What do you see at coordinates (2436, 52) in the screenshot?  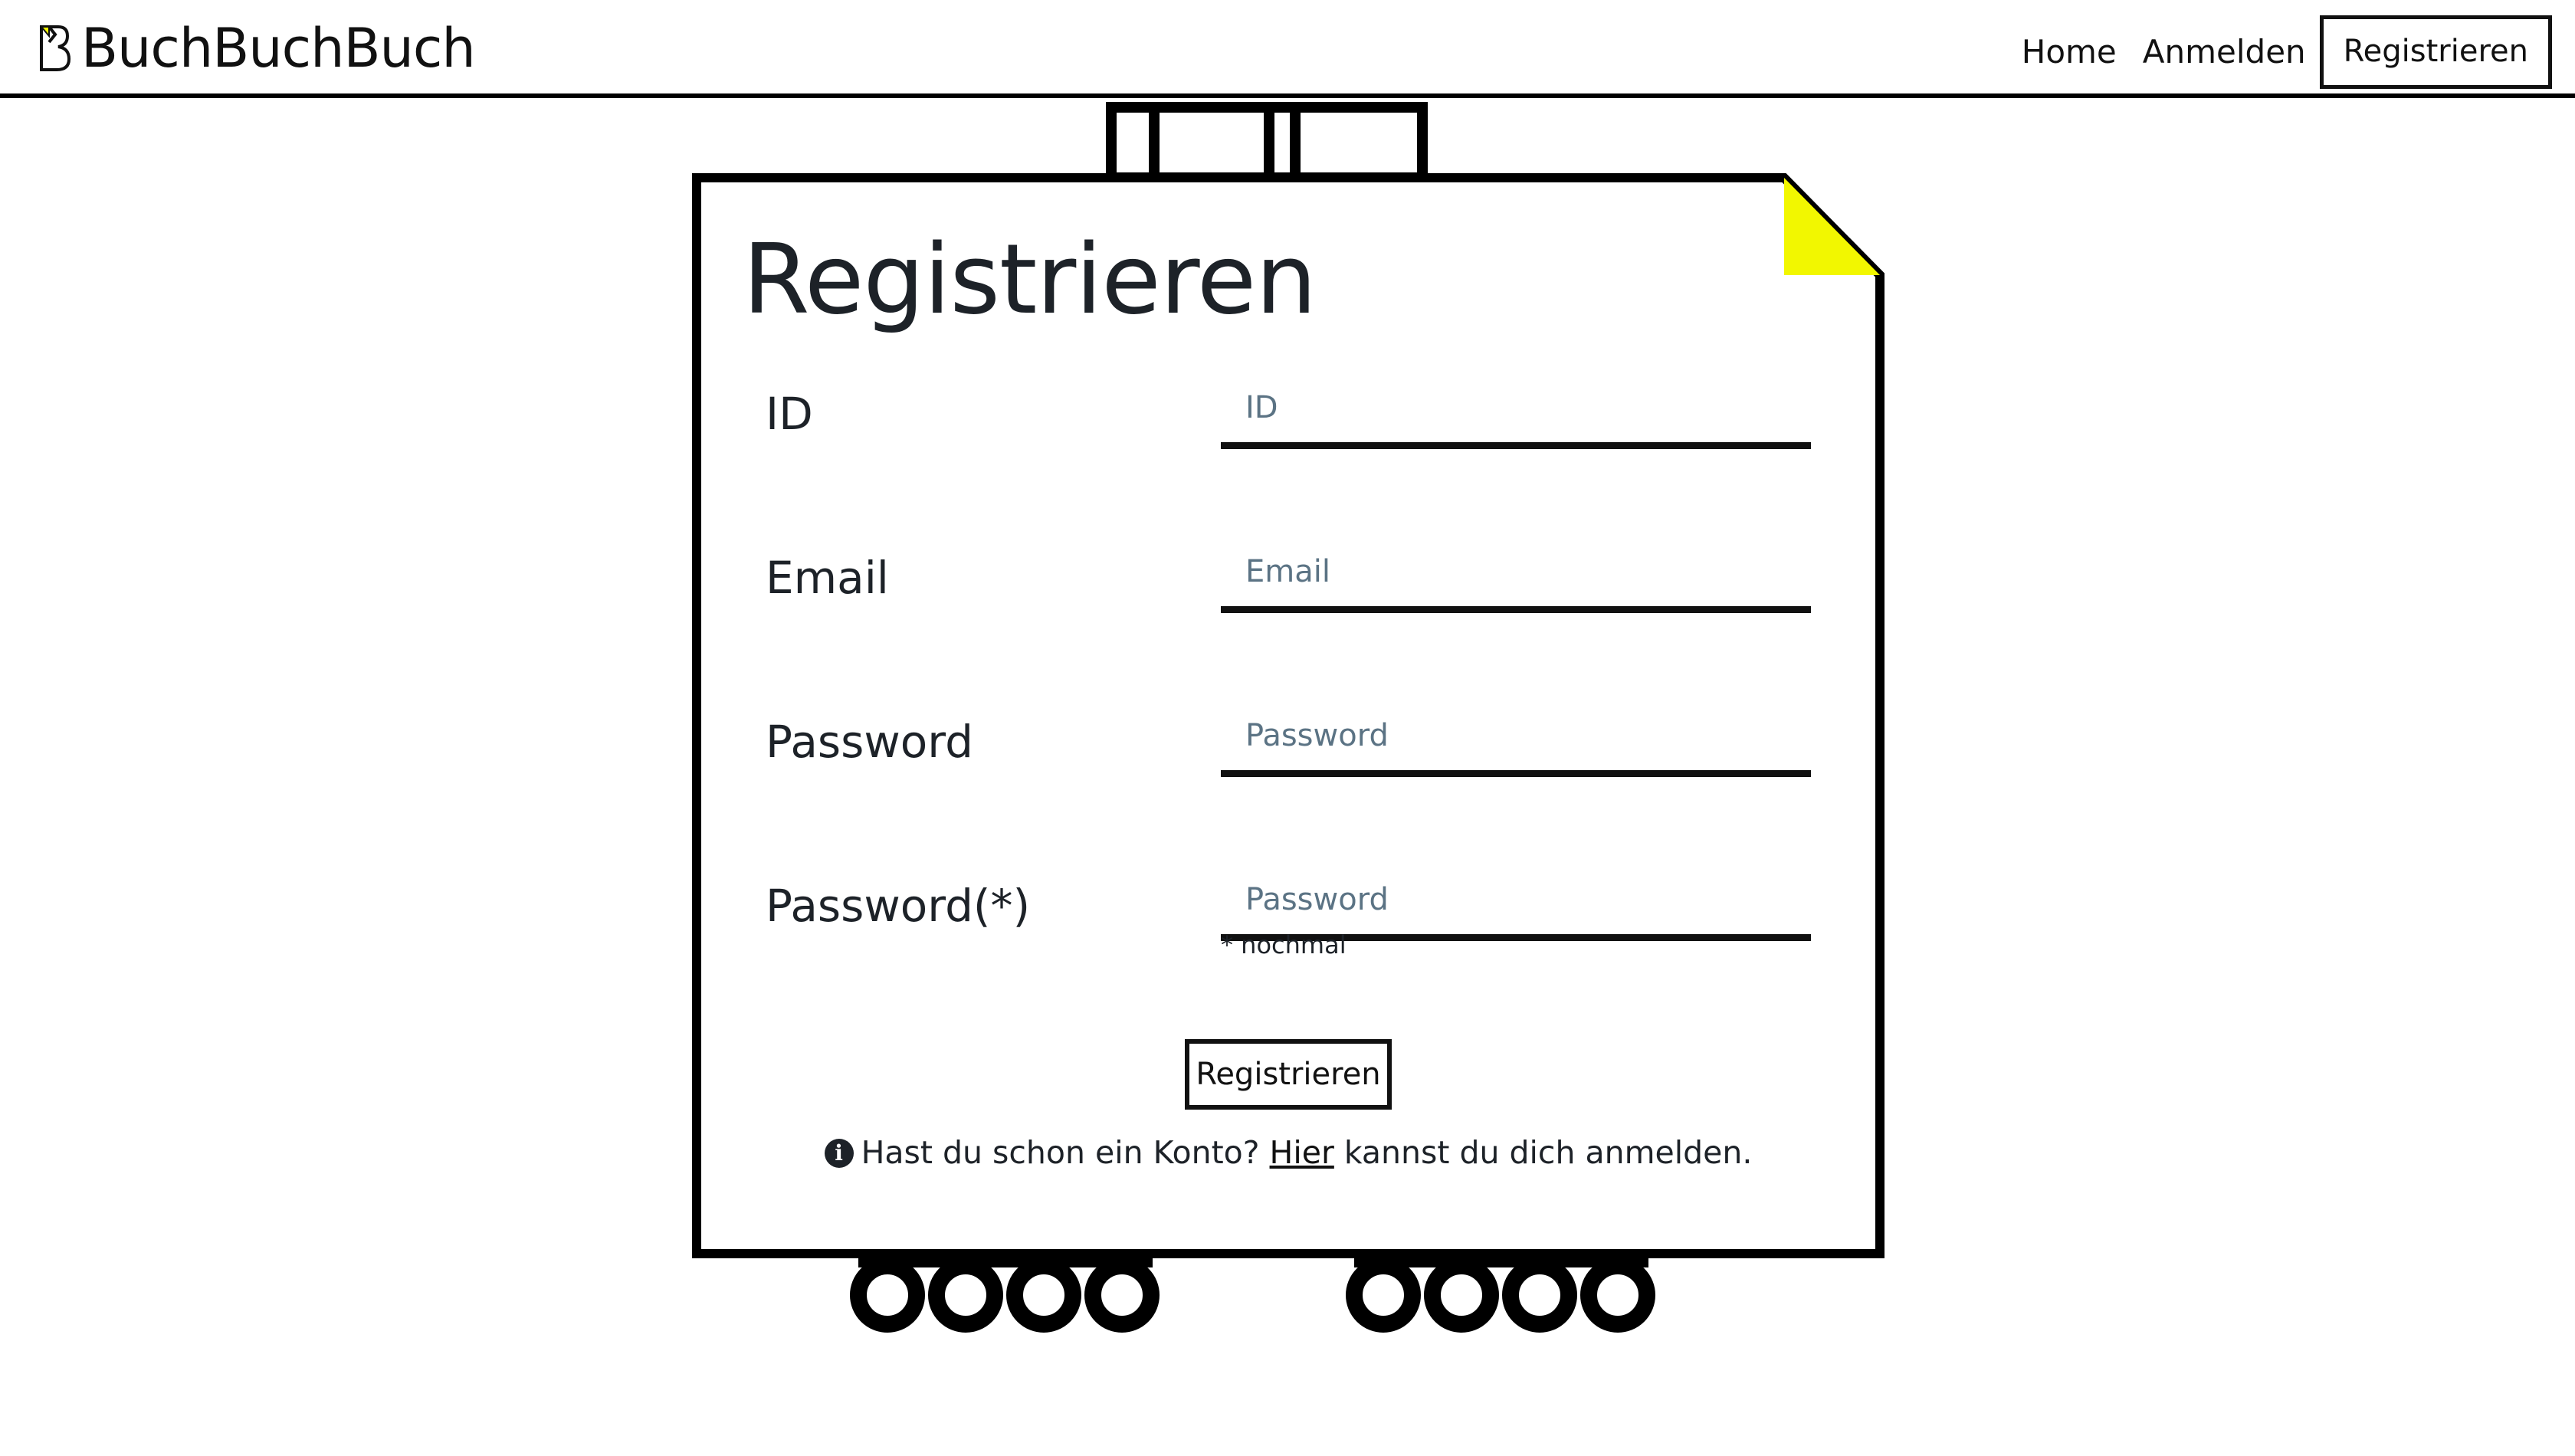 I see `nav-register-button: Registrieren` at bounding box center [2436, 52].